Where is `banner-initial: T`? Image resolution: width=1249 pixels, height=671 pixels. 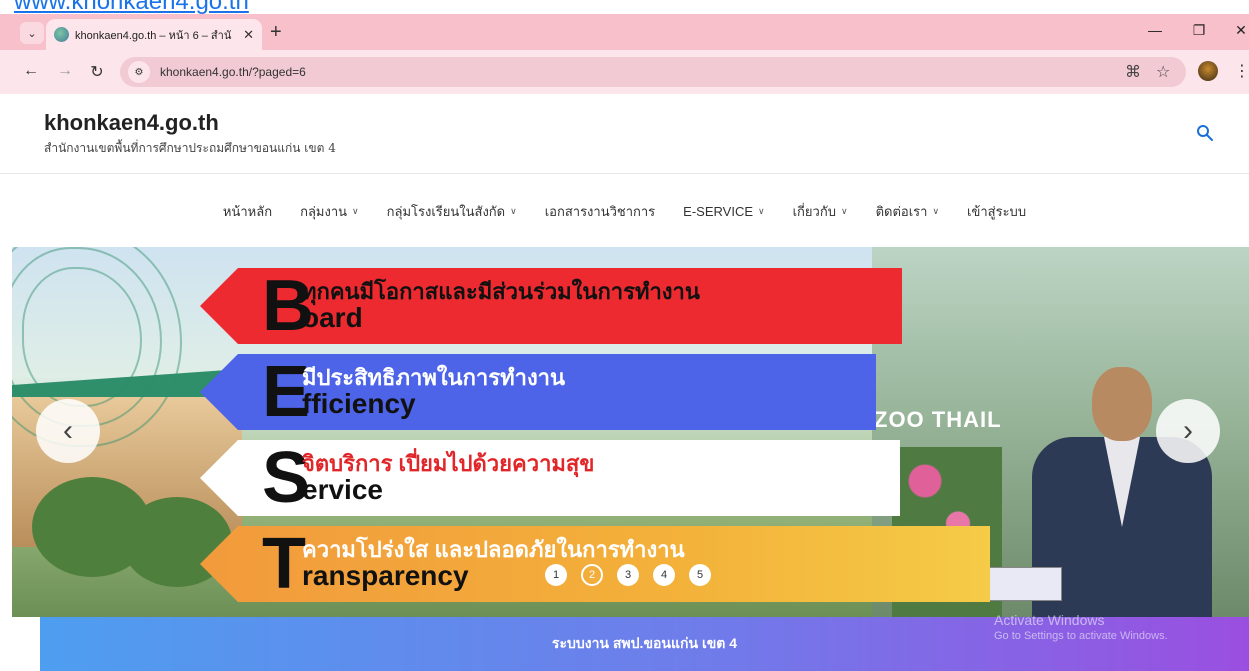
banner-initial: T is located at coordinates (284, 564).